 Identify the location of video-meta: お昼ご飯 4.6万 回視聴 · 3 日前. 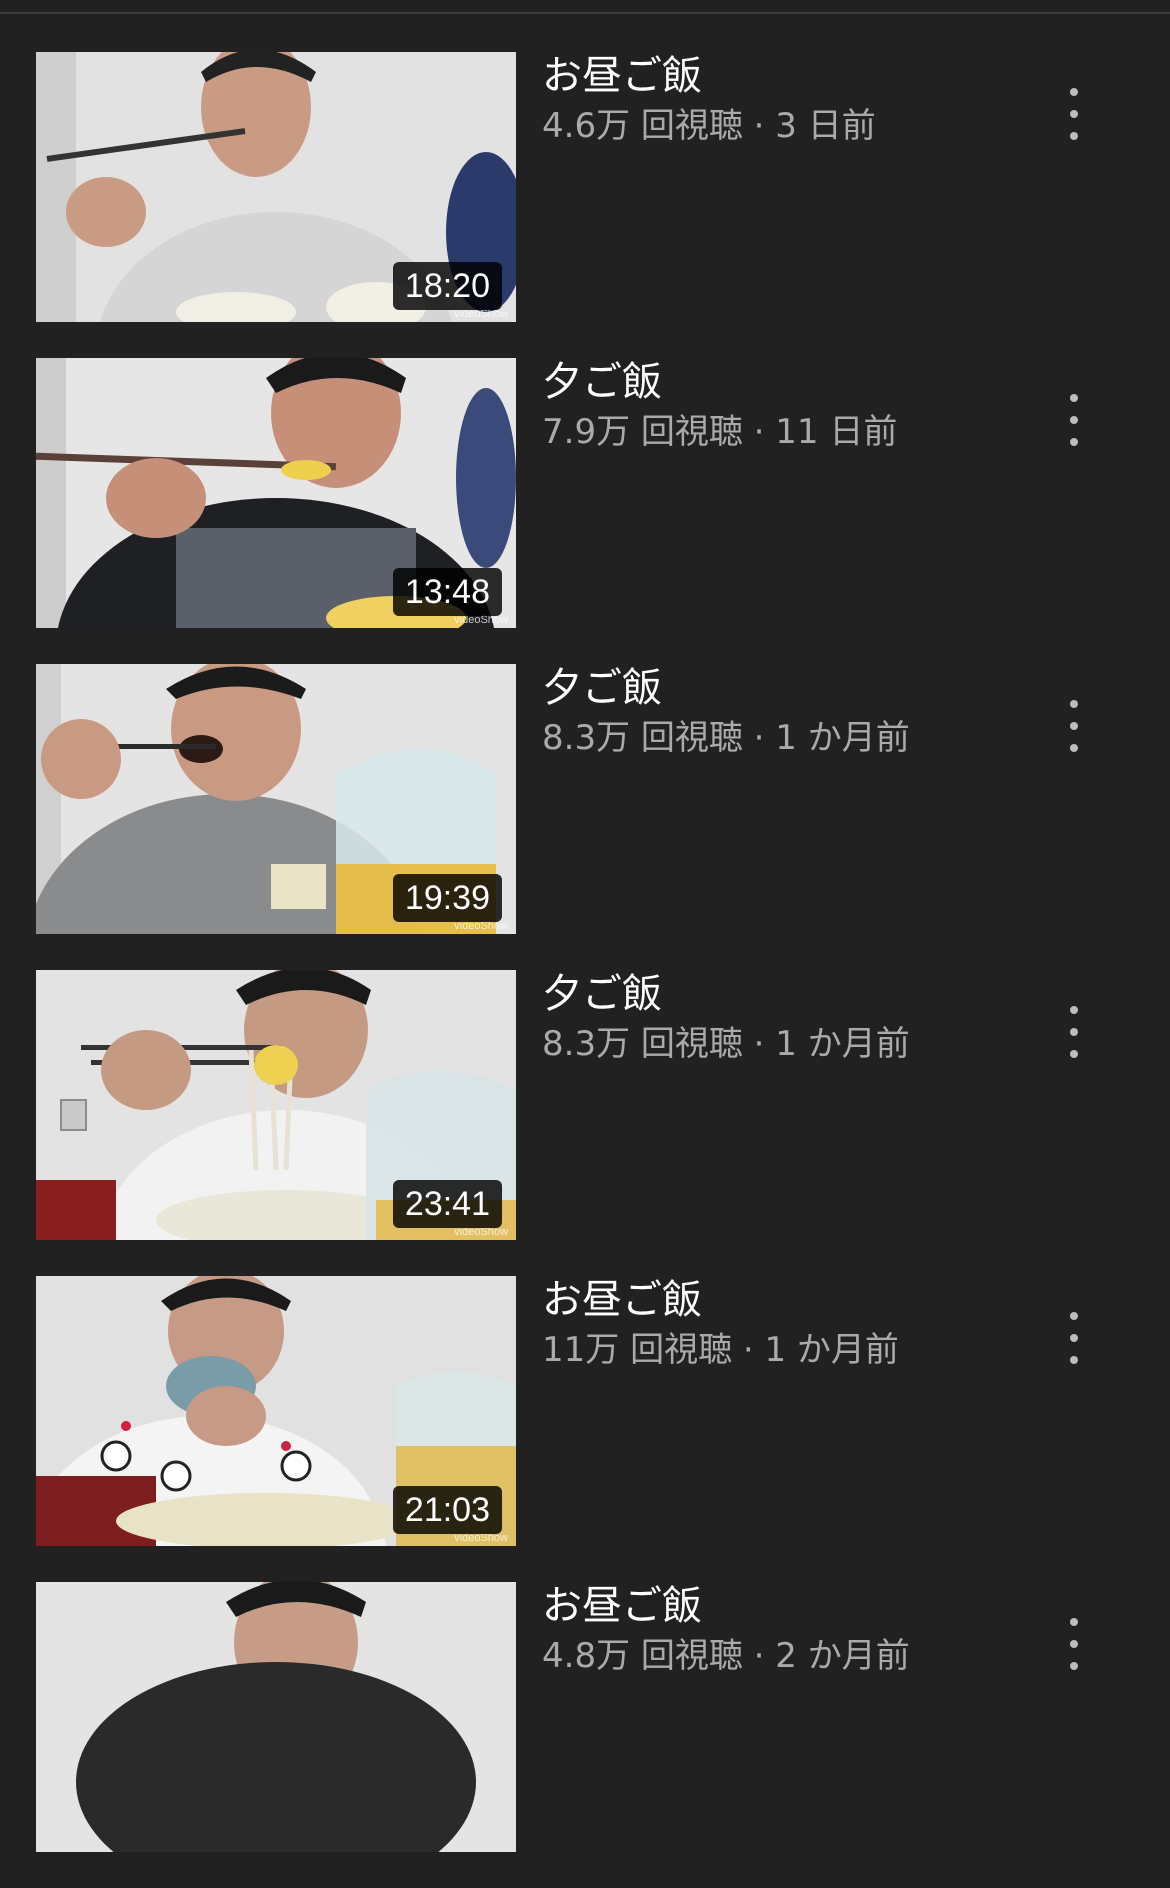
(792, 100).